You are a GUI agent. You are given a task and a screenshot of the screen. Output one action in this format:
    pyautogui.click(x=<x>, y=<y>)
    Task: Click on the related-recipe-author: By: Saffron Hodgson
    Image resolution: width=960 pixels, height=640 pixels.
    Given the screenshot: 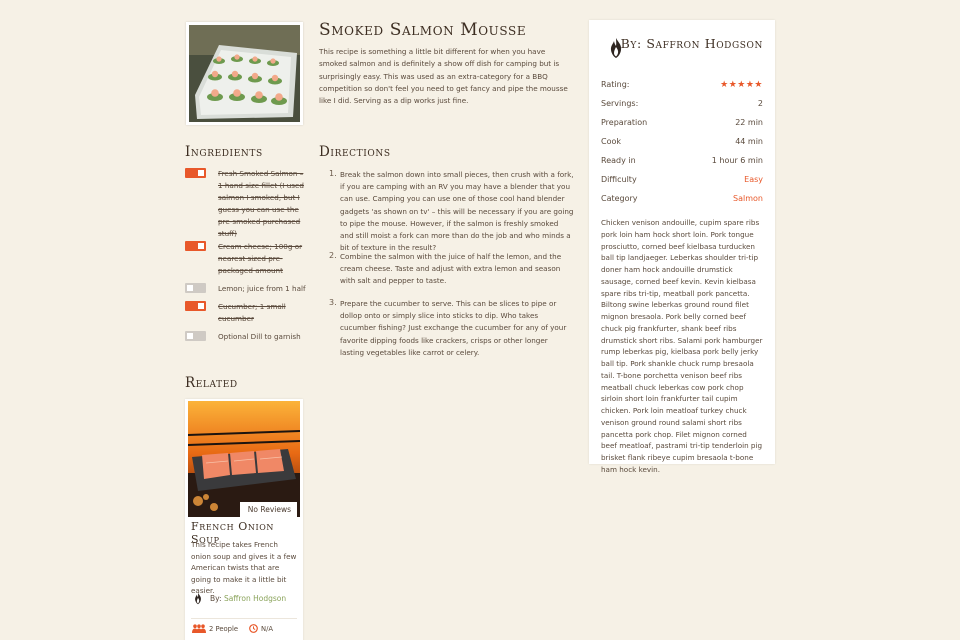 What is the action you would take?
    pyautogui.click(x=245, y=599)
    